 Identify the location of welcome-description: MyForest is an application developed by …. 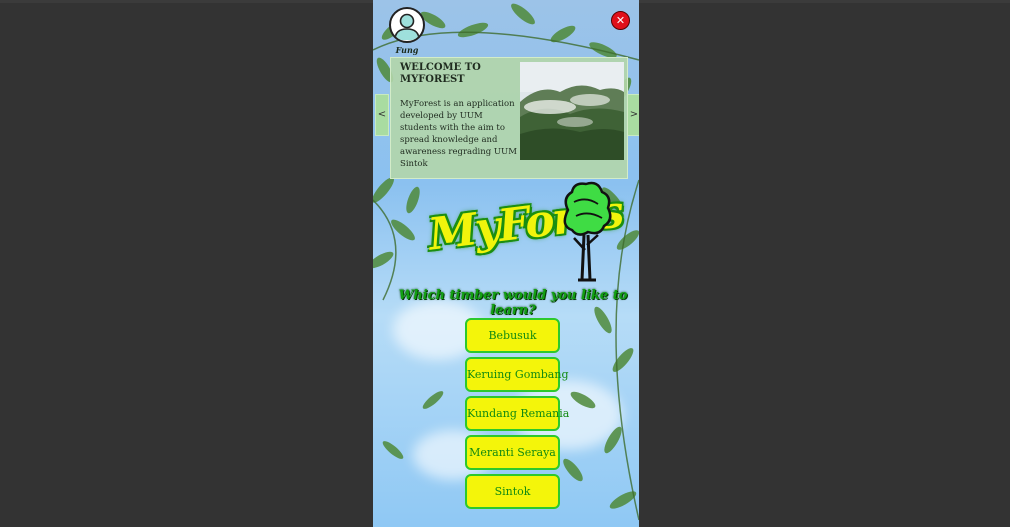
(458, 134).